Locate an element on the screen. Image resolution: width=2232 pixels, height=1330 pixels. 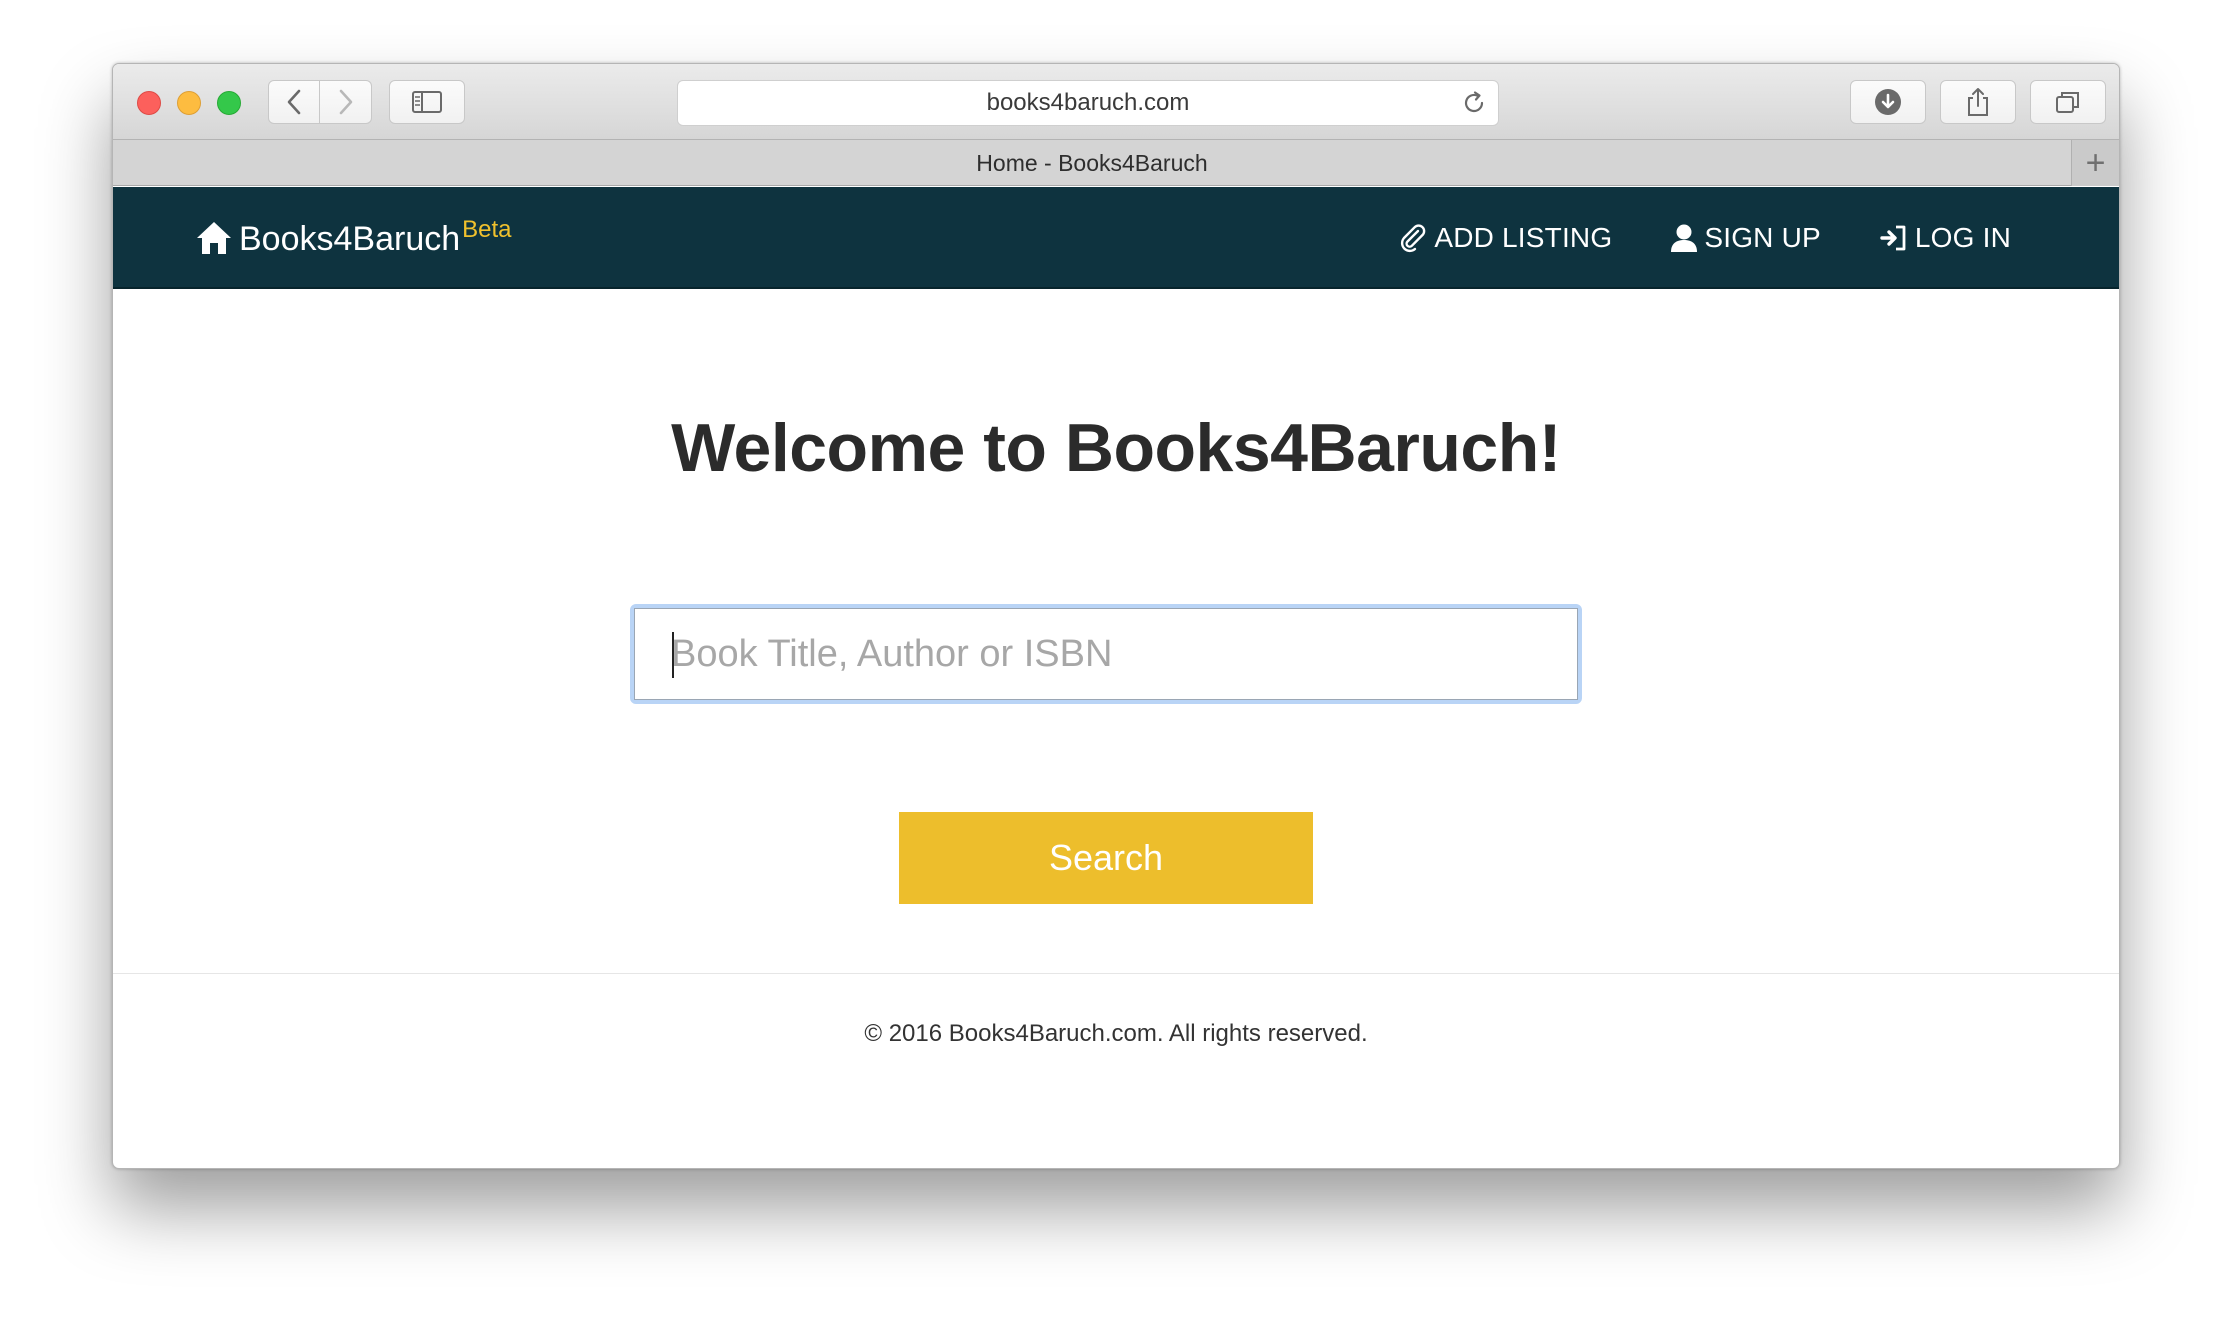
search-field-wrapper is located at coordinates (1106, 654).